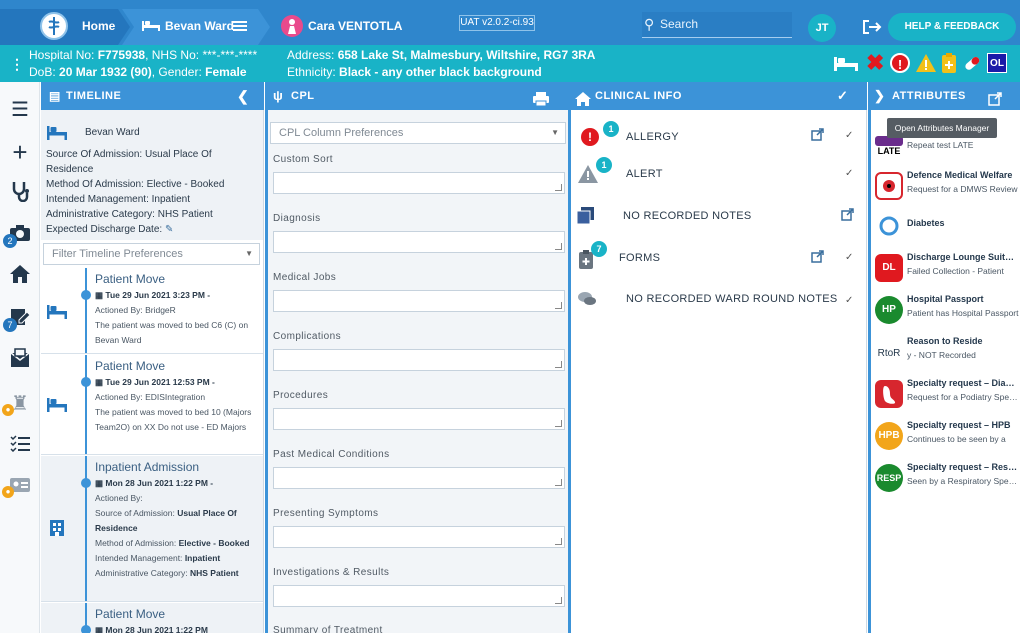  What do you see at coordinates (169, 229) in the screenshot?
I see `edit-discharge-icon: ✎` at bounding box center [169, 229].